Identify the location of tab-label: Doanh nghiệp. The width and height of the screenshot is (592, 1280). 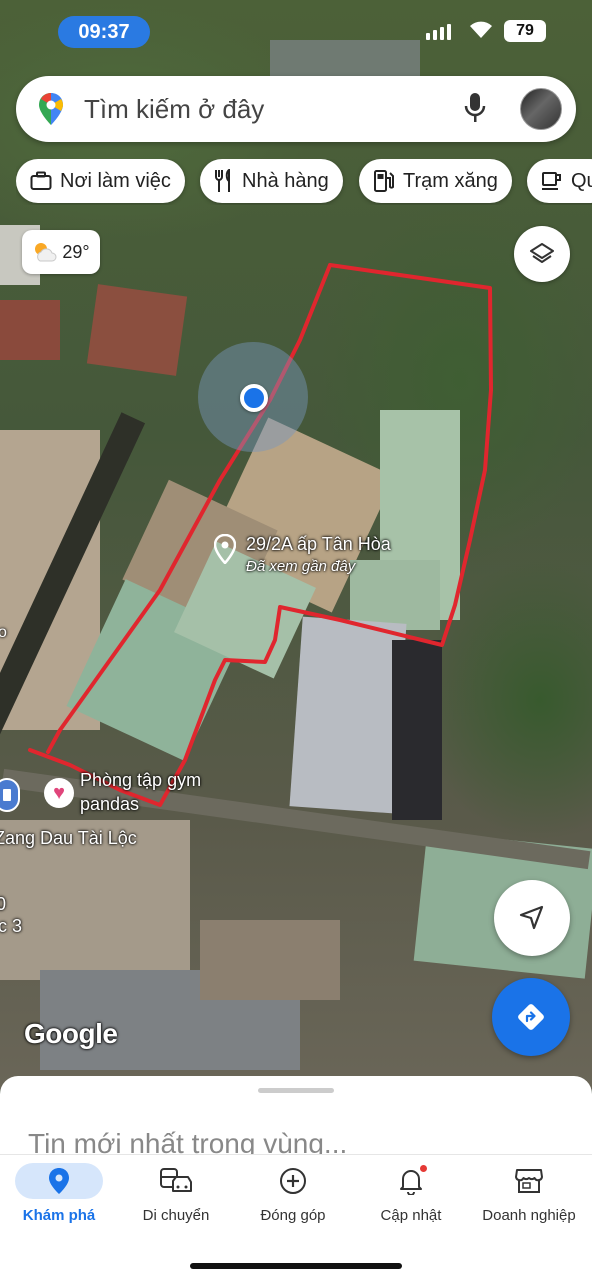
(529, 1215).